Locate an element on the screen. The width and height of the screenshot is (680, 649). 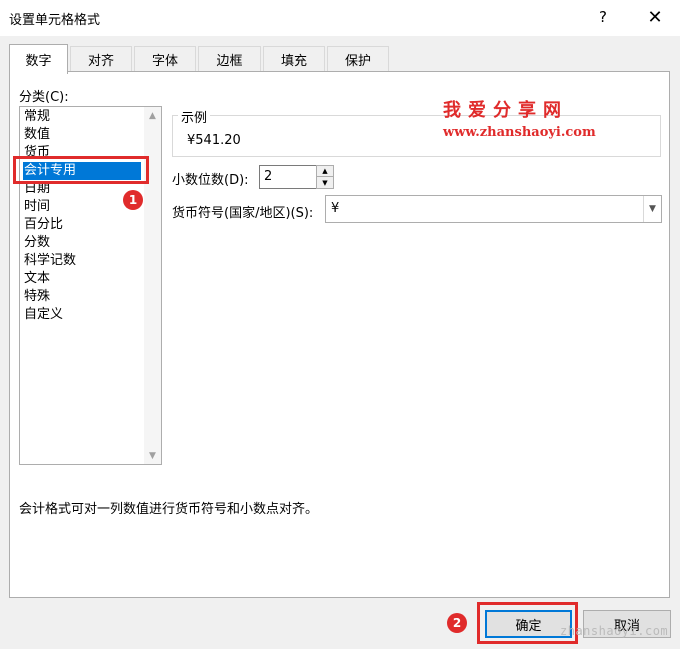
currency-symbol-value: ¥ is located at coordinates (335, 208).